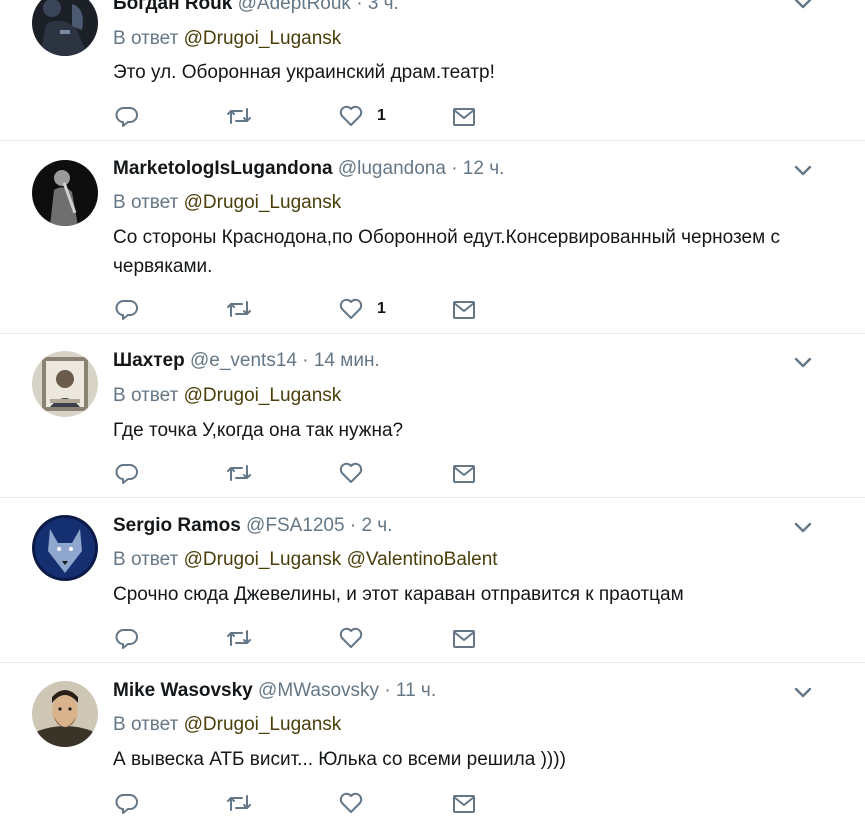 The width and height of the screenshot is (865, 821). I want to click on tweet-header: Шахтер @e_vents14 · 14 мин., so click(246, 361).